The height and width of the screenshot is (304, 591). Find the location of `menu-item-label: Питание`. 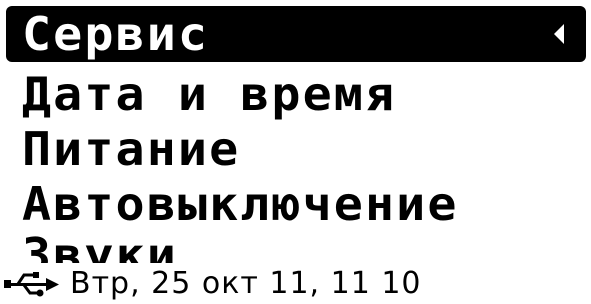

menu-item-label: Питание is located at coordinates (131, 149).